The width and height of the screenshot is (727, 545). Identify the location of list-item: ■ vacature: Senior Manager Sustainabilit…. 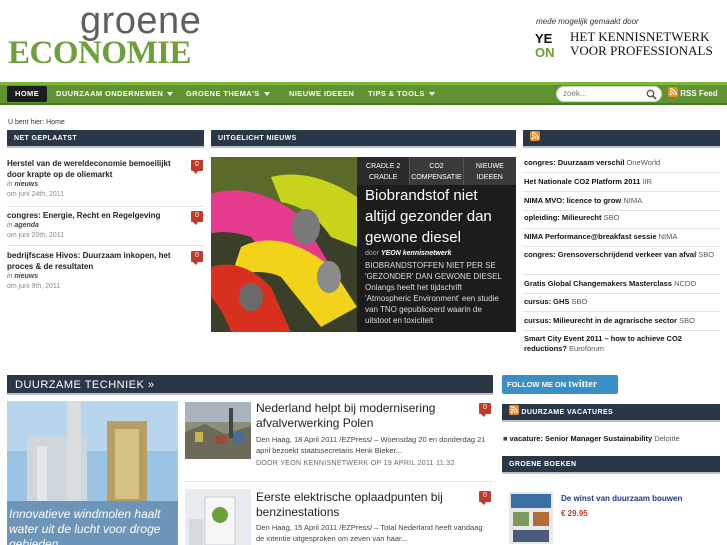
(591, 438).